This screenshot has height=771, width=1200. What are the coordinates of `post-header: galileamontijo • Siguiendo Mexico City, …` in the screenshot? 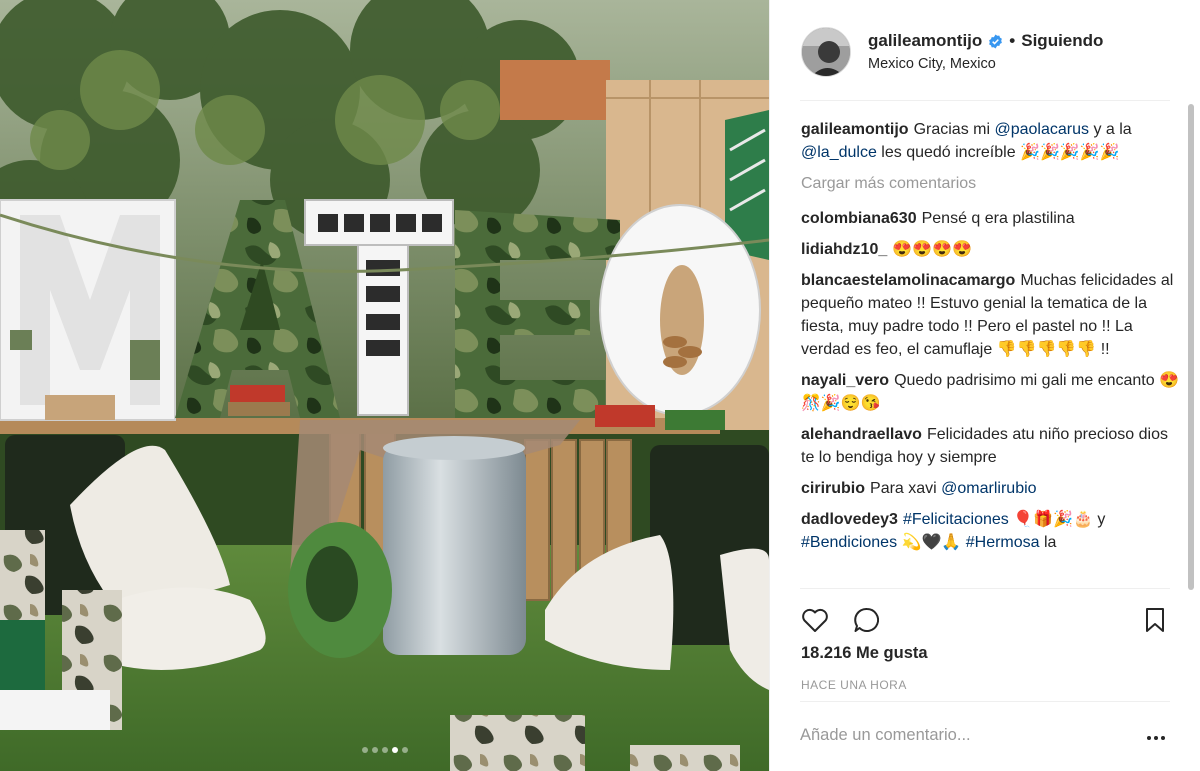 It's located at (985, 50).